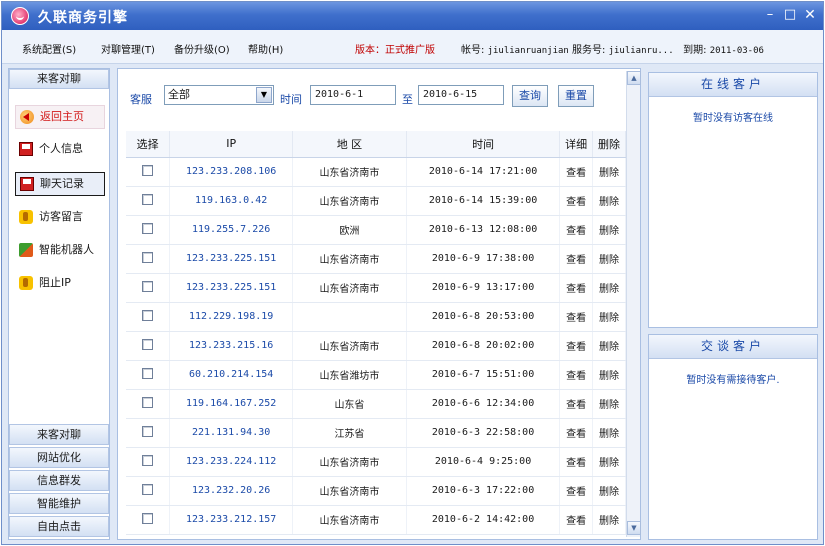 This screenshot has height=546, width=825. I want to click on sidebar-item-chat-log: 聊天记录, so click(60, 184).